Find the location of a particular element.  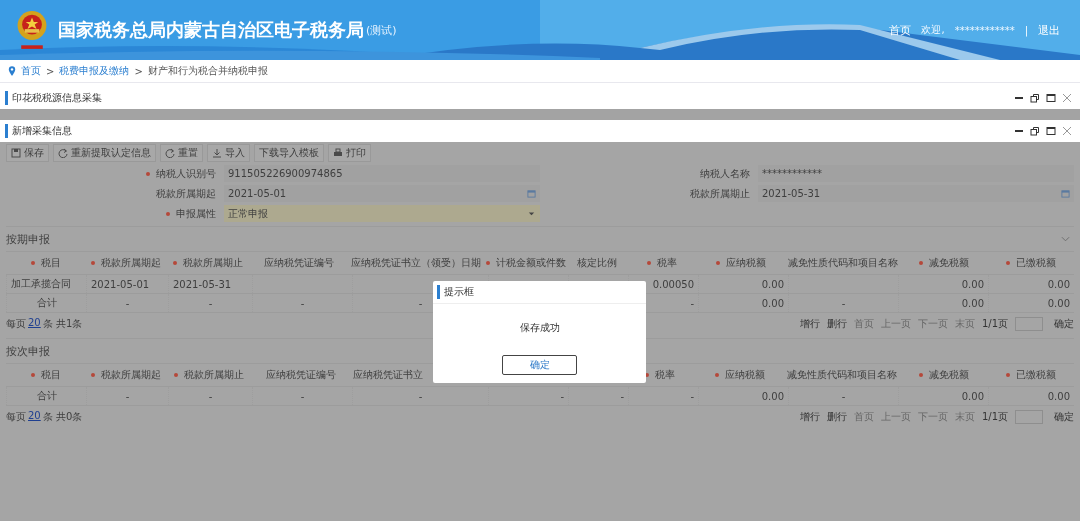

input-field: ************ is located at coordinates (916, 173).